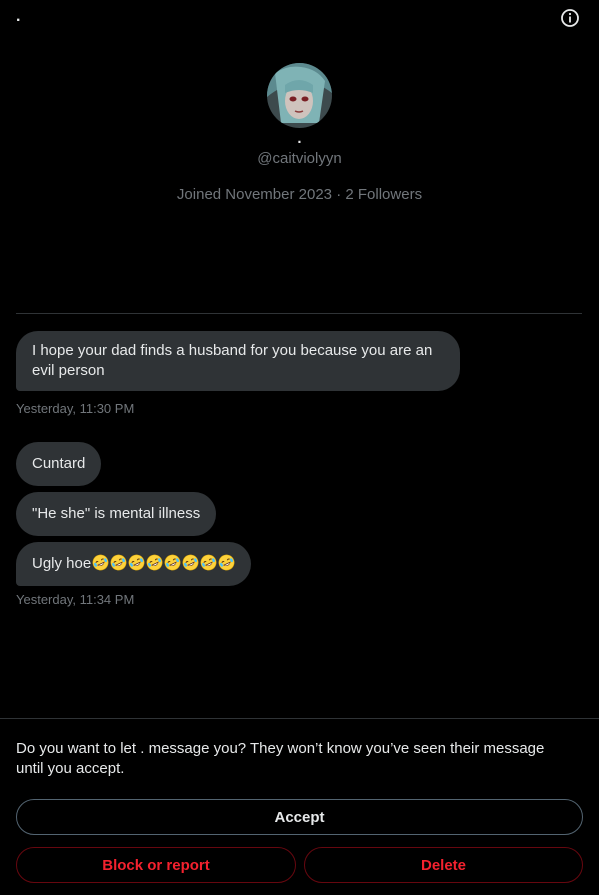 The width and height of the screenshot is (599, 895). What do you see at coordinates (443, 865) in the screenshot?
I see `delete-button: Delete` at bounding box center [443, 865].